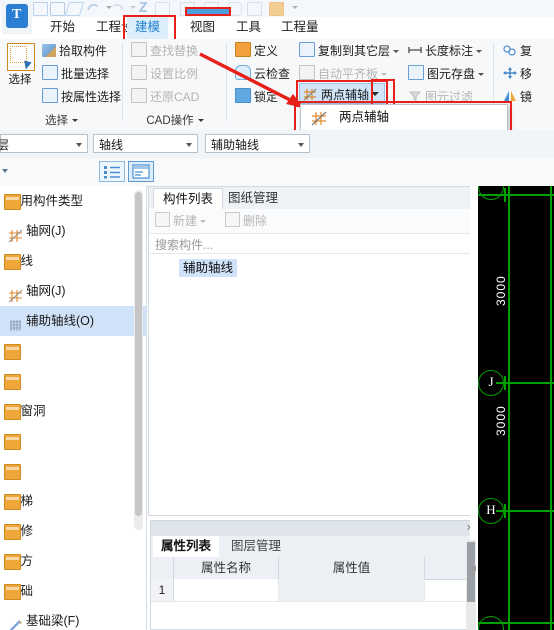 This screenshot has height=630, width=554. Describe the element at coordinates (74, 51) in the screenshot. I see `pick-component-button: 拾取构件` at that location.